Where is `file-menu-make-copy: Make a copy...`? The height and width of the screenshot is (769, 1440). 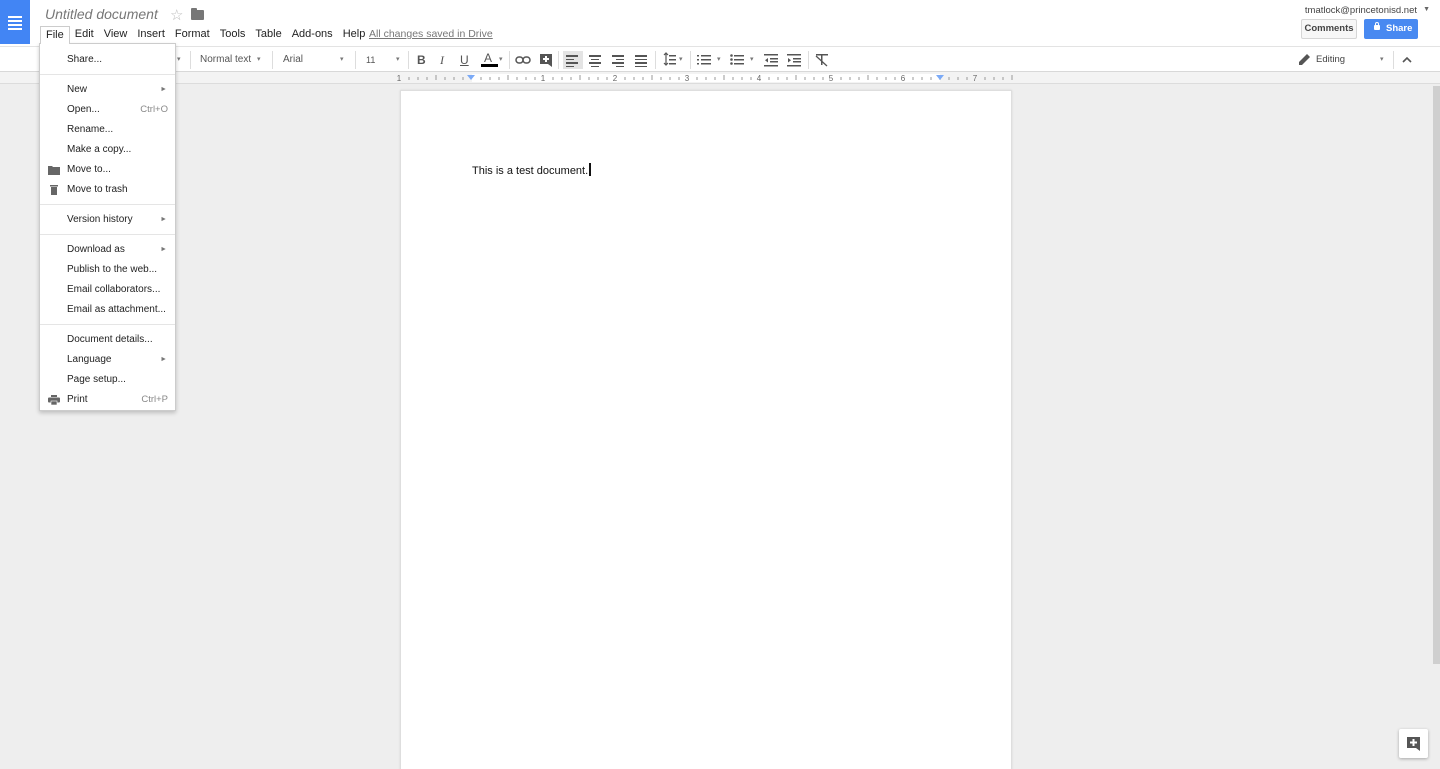 file-menu-make-copy: Make a copy... is located at coordinates (107, 150).